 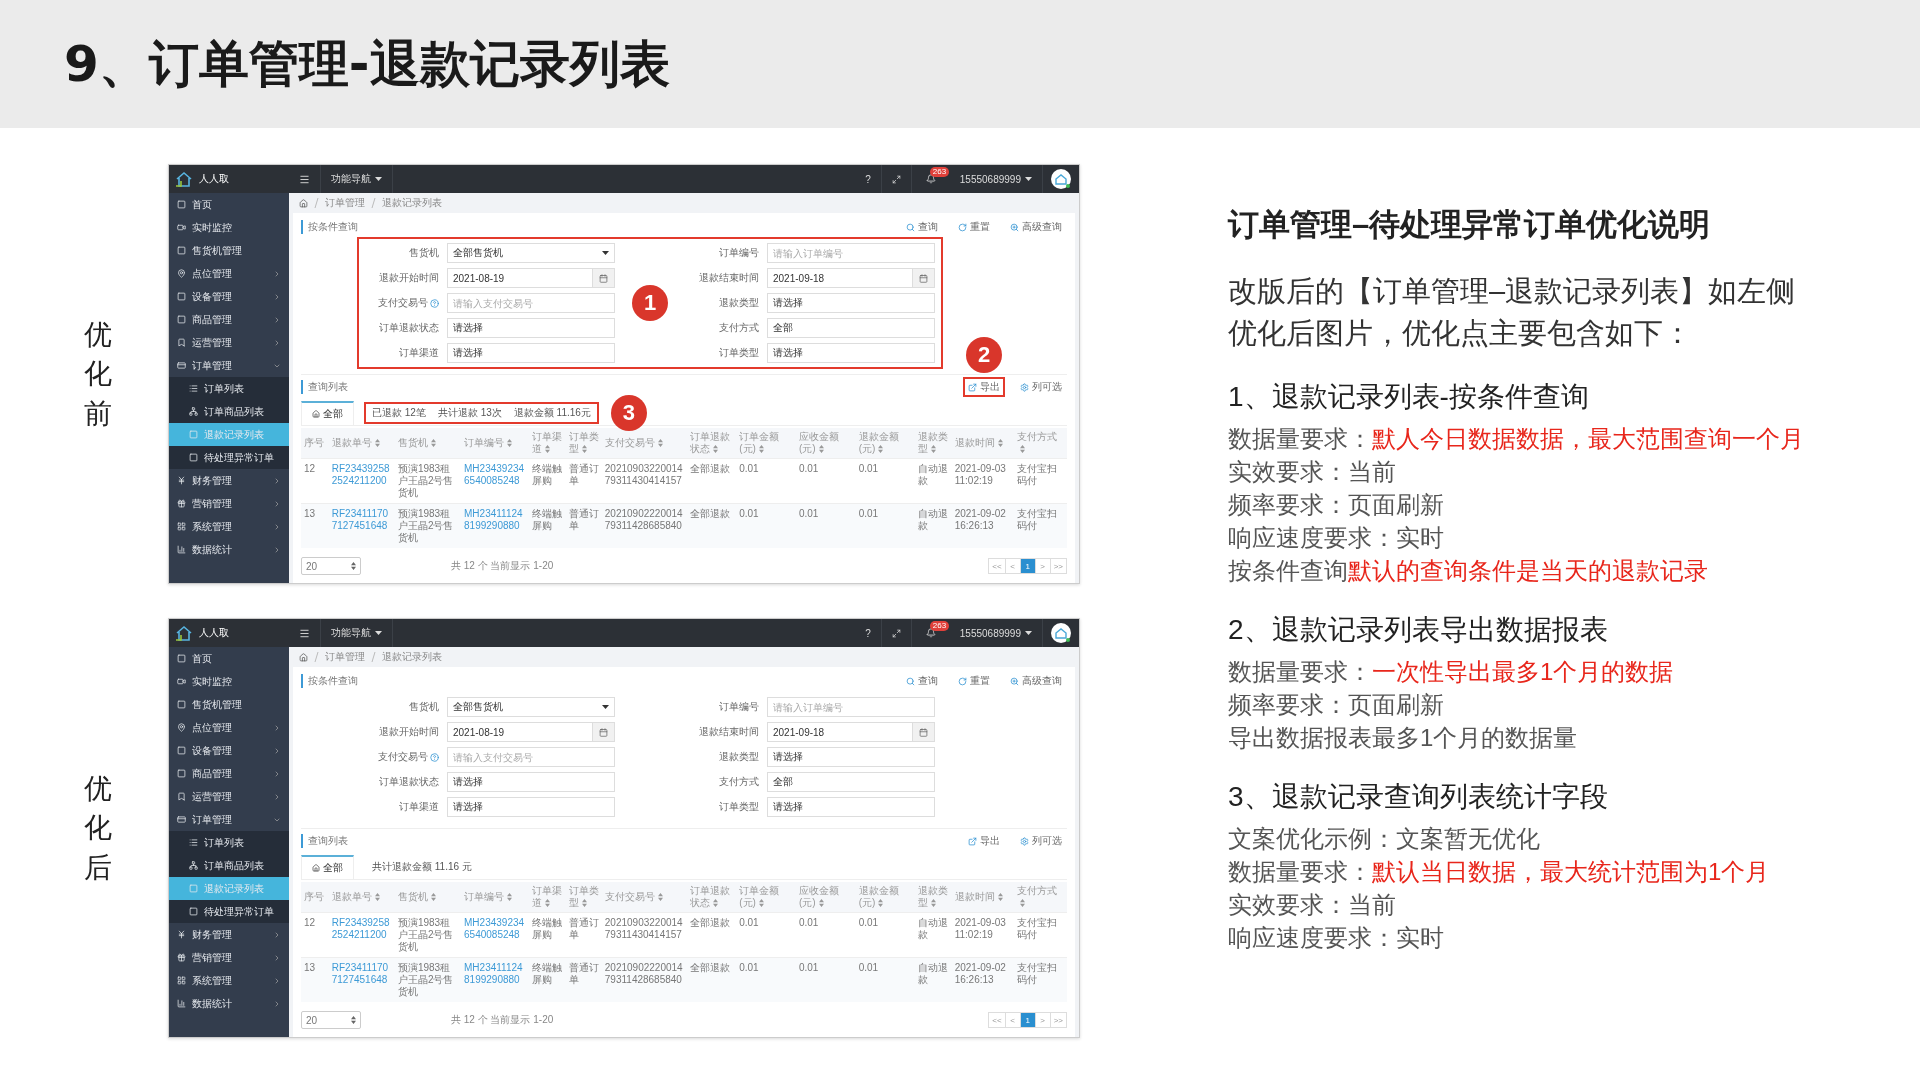 What do you see at coordinates (181, 365) in the screenshot?
I see `card-icon` at bounding box center [181, 365].